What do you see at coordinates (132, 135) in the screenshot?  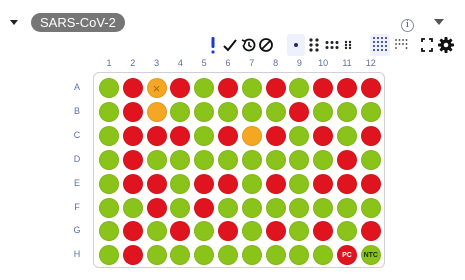 I see `well-C2` at bounding box center [132, 135].